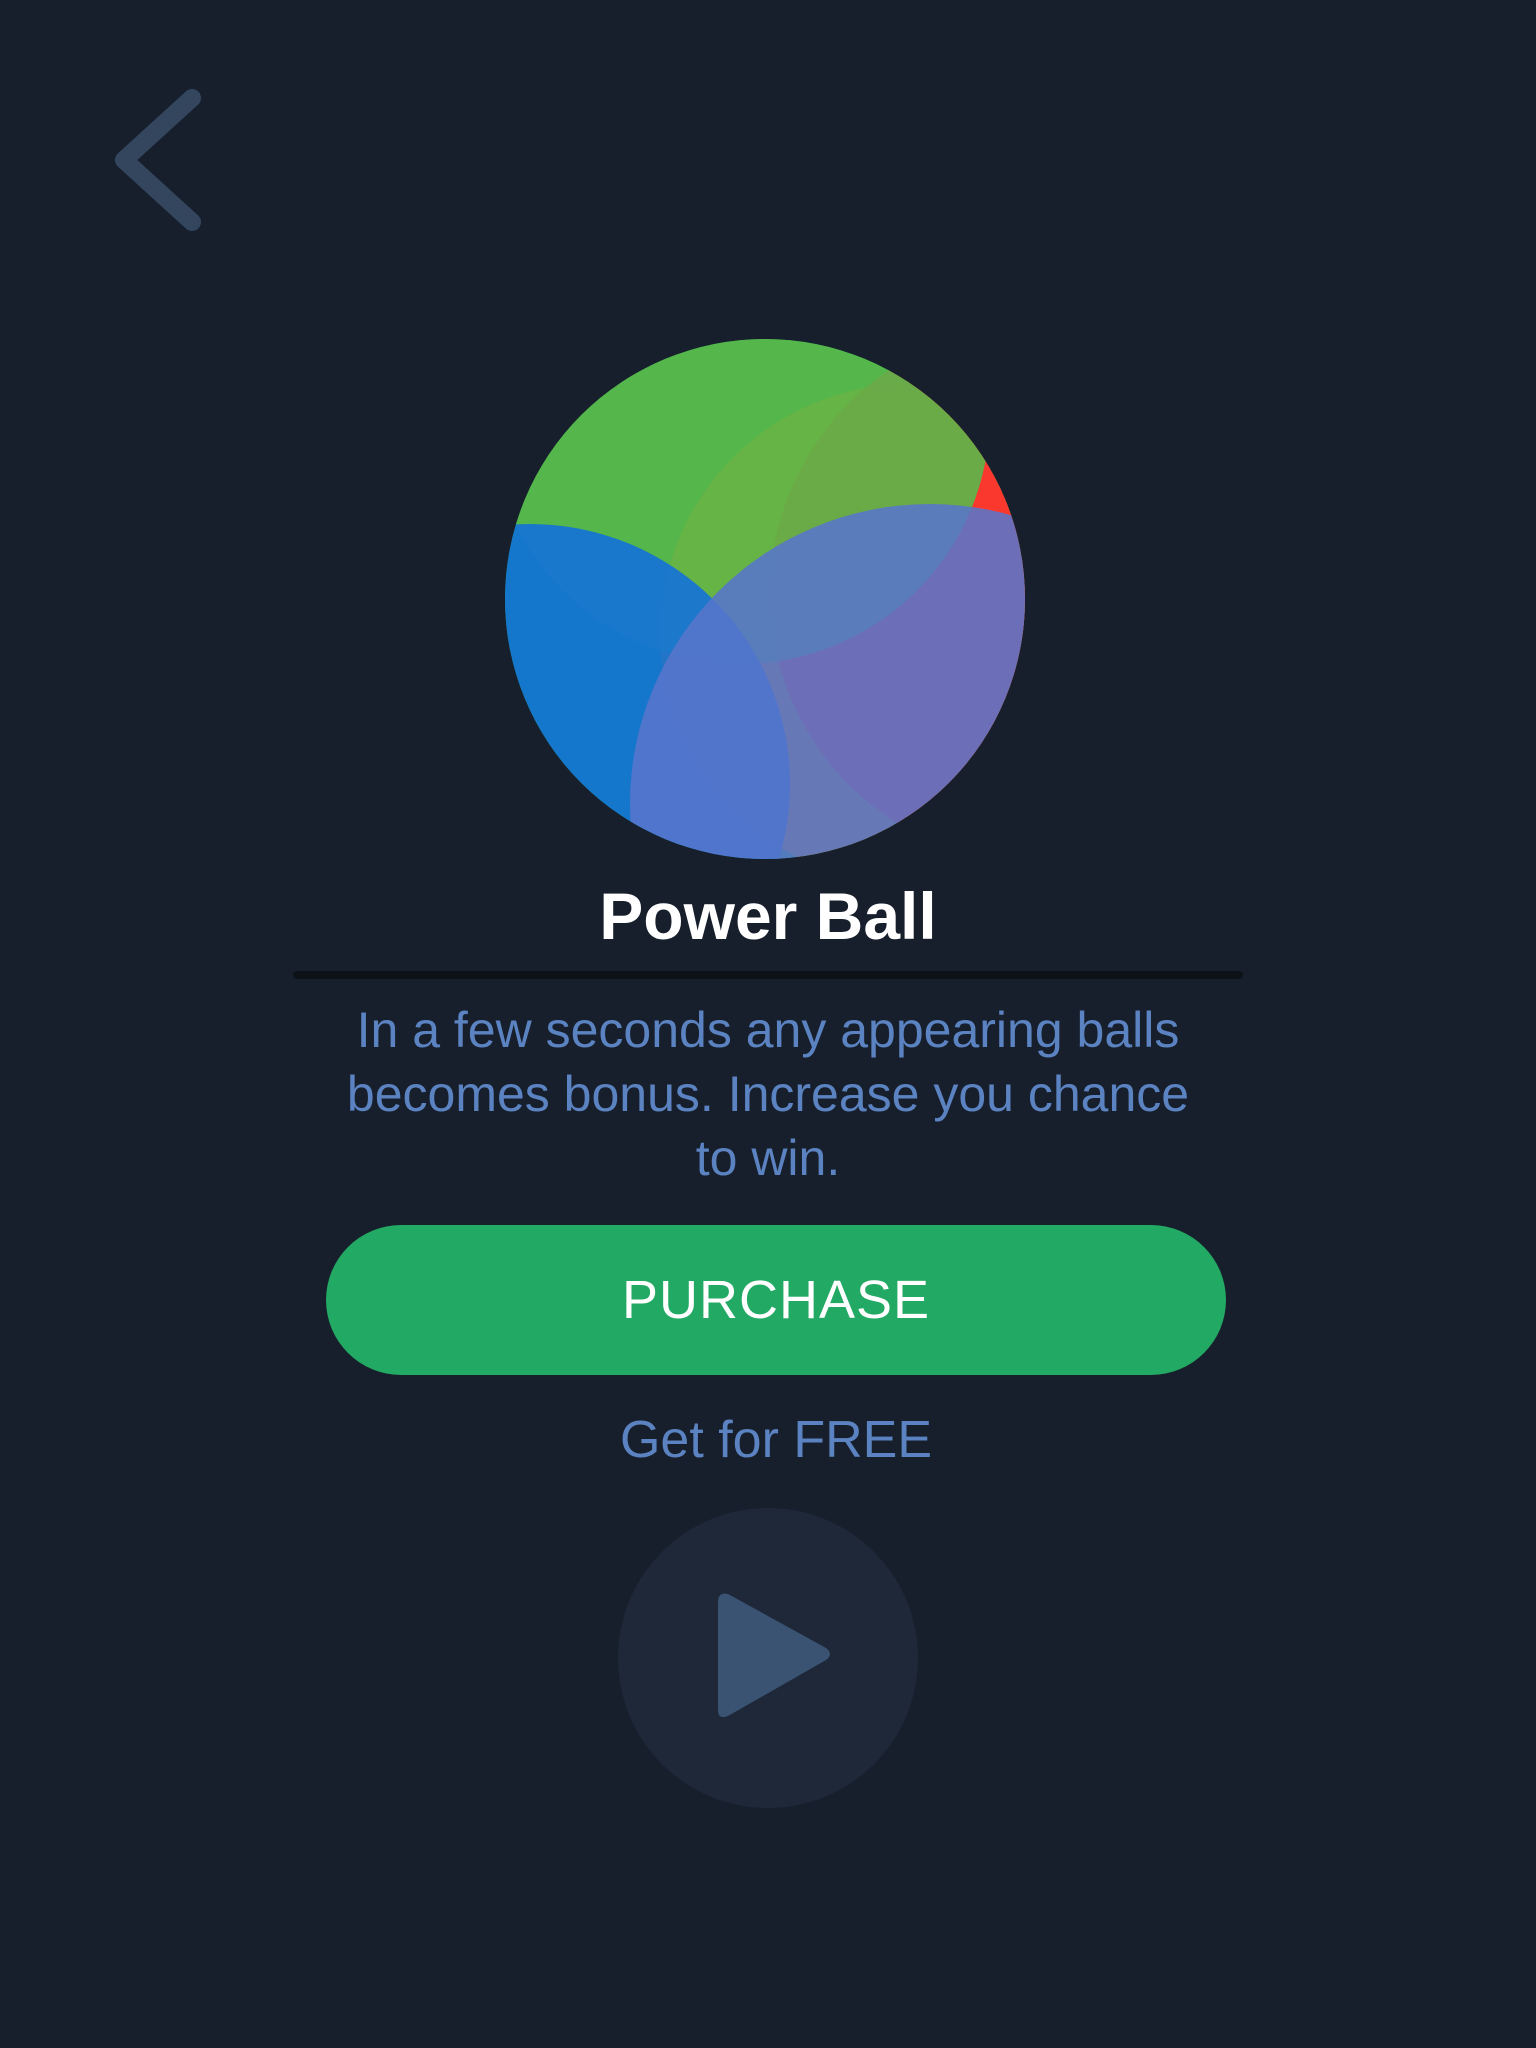 The image size is (1536, 2048). I want to click on play-video-button, so click(768, 1658).